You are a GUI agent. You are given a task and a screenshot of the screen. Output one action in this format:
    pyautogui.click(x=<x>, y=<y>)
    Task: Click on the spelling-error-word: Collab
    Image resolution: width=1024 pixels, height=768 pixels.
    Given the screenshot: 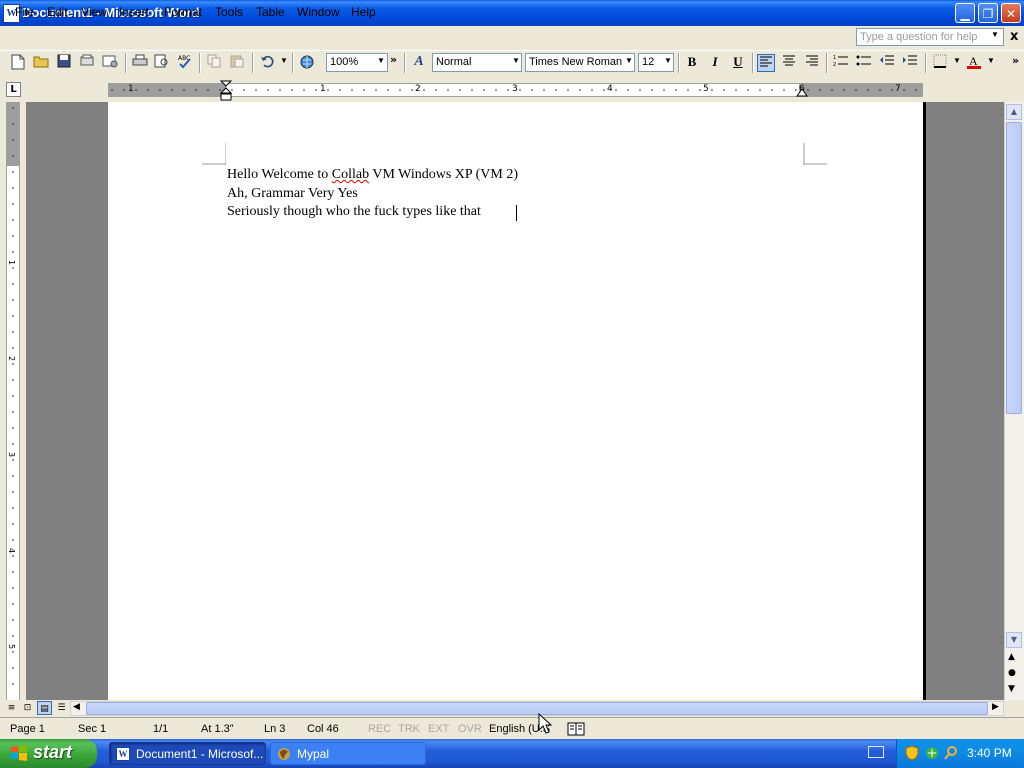 What is the action you would take?
    pyautogui.click(x=350, y=174)
    